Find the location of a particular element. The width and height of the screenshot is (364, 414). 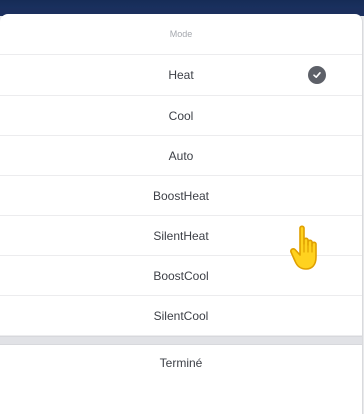

option-heat: Heat is located at coordinates (181, 75).